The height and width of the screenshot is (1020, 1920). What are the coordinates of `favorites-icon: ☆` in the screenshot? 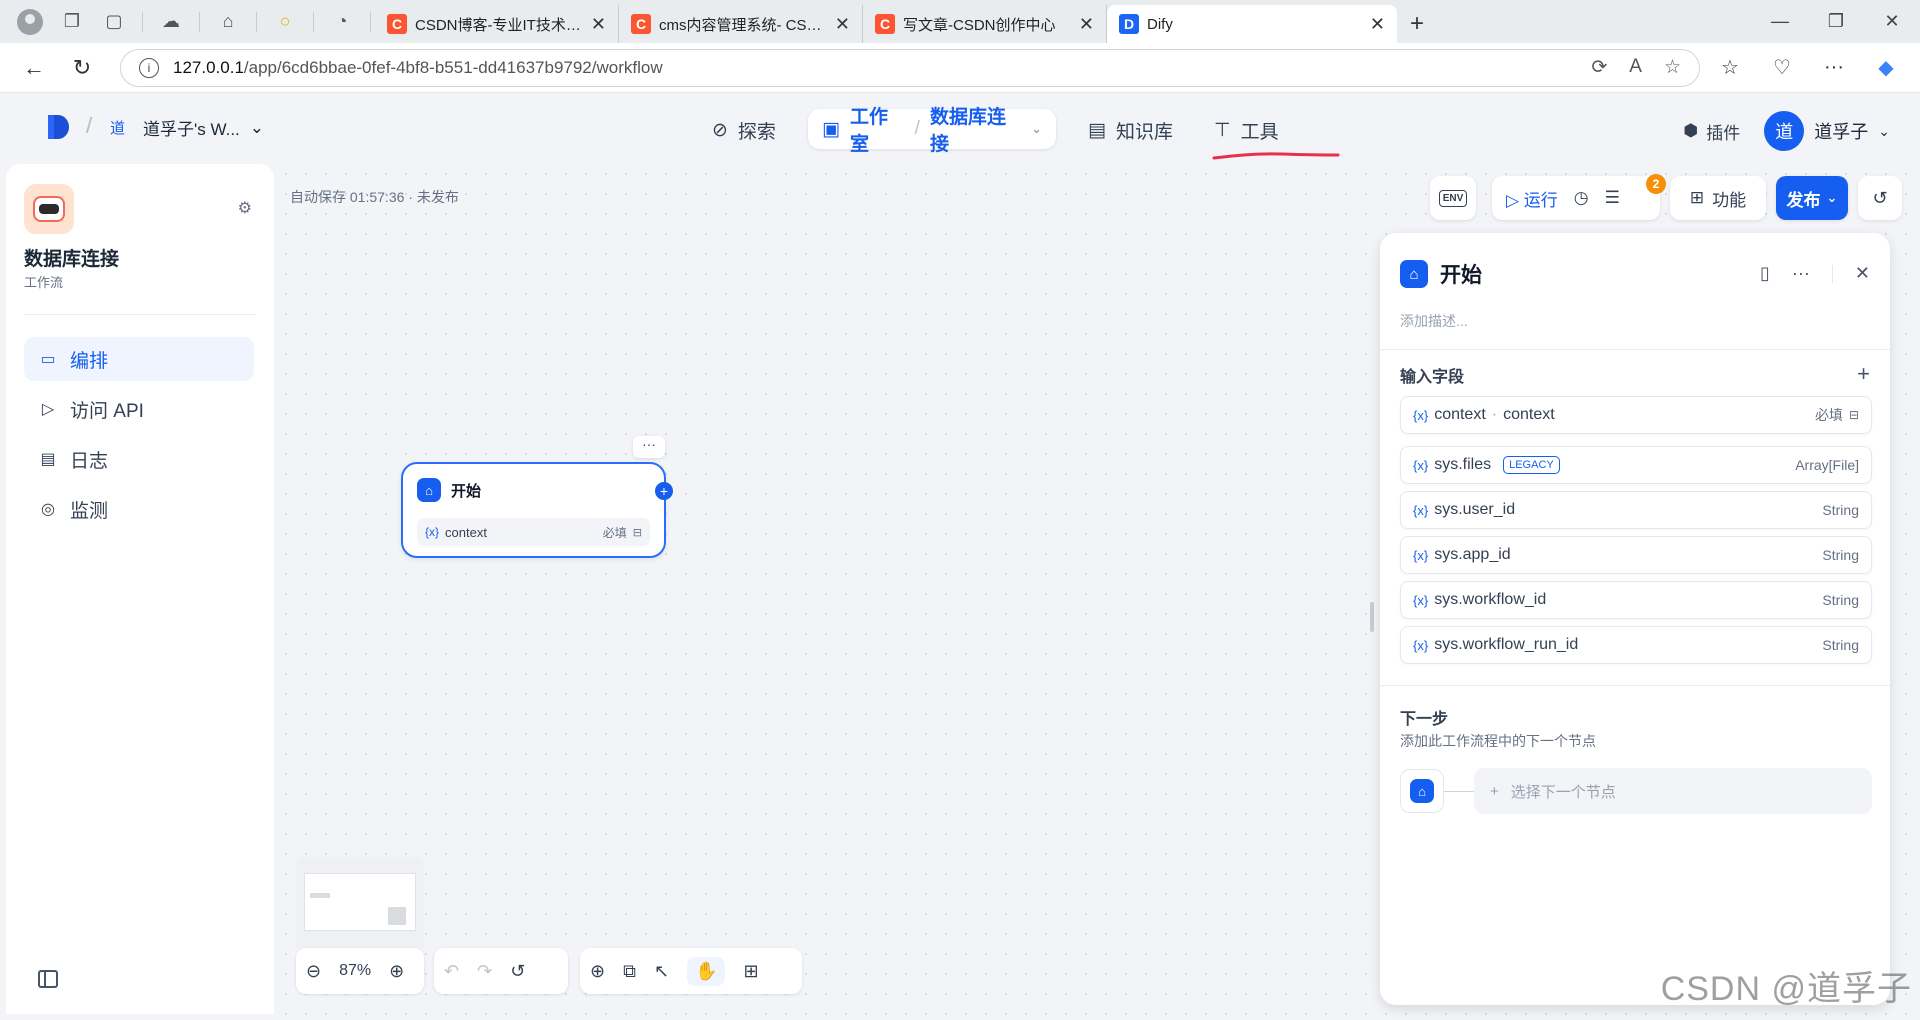 It's located at (1730, 68).